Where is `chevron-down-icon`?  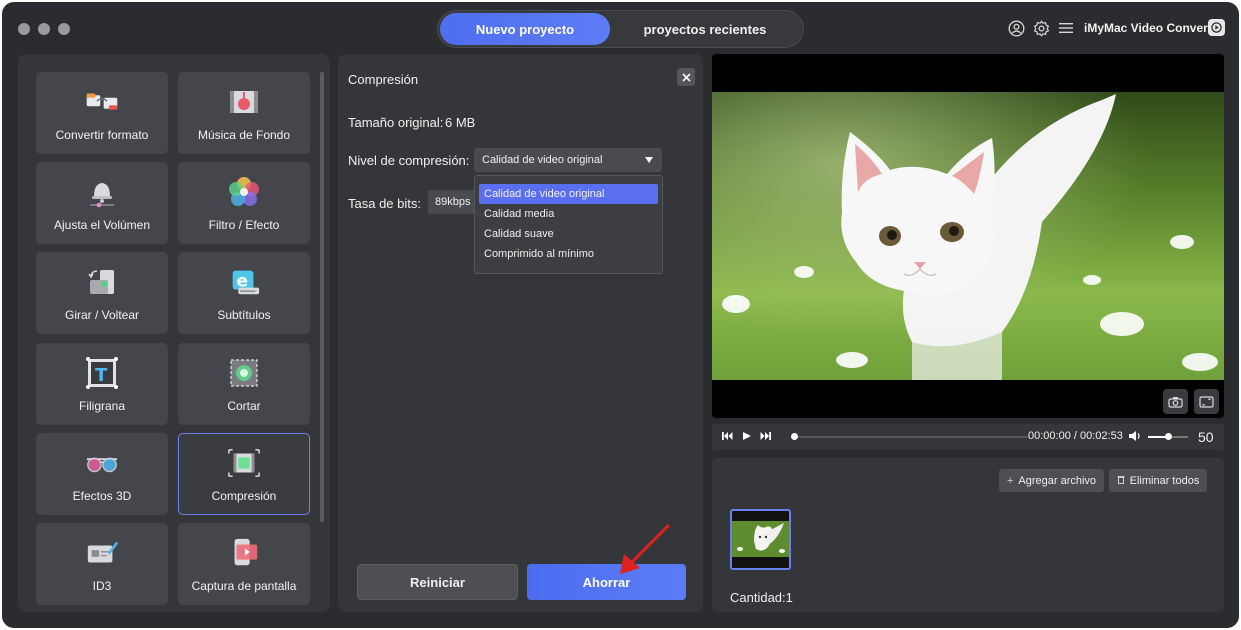
chevron-down-icon is located at coordinates (649, 160).